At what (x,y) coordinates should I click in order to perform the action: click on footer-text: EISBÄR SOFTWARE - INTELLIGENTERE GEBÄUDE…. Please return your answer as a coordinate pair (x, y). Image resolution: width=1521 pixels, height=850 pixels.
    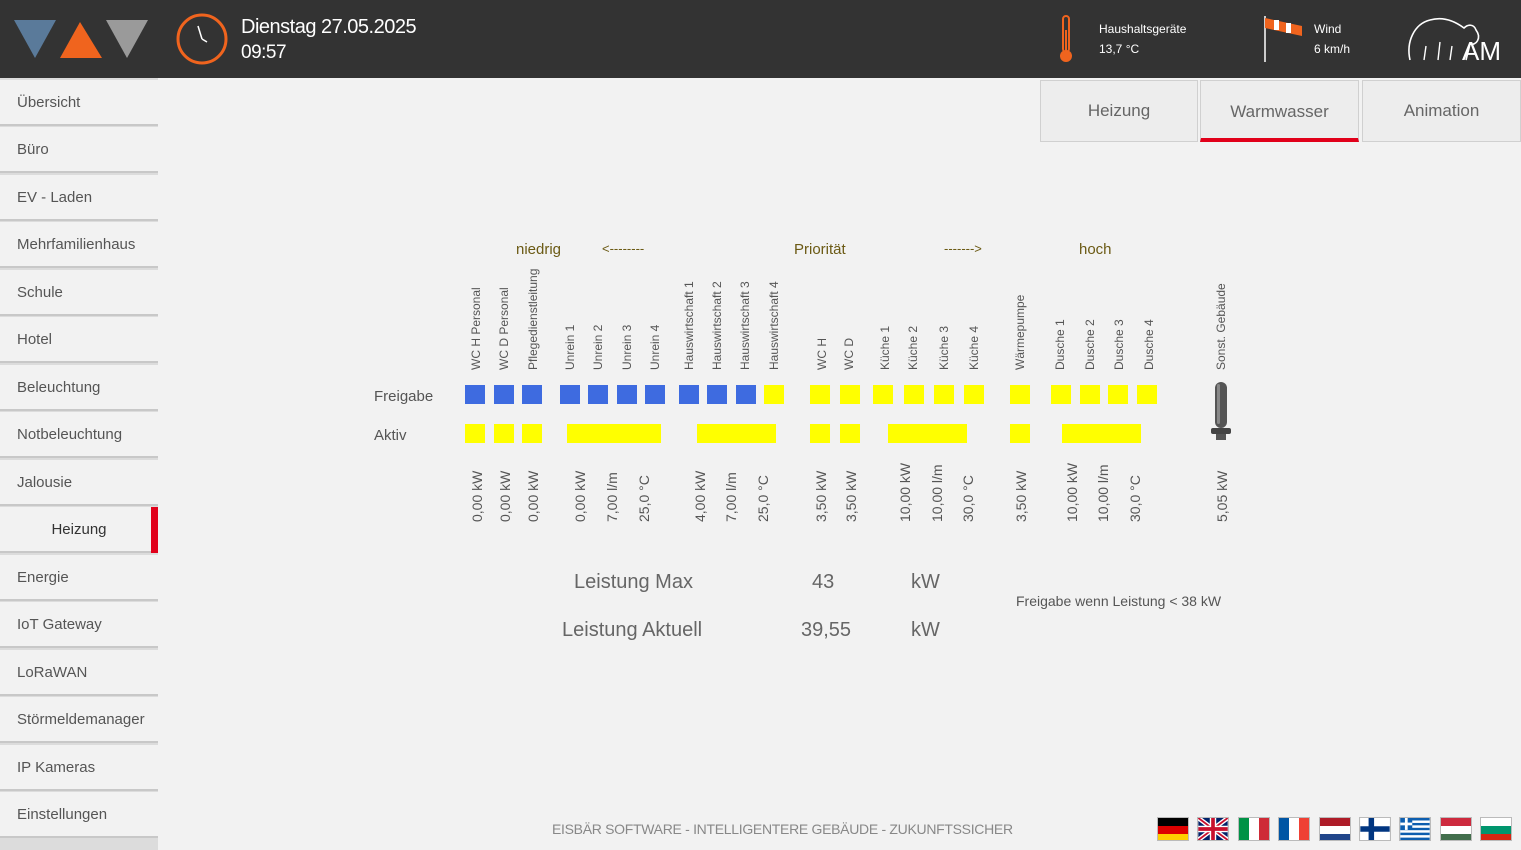
    Looking at the image, I should click on (782, 829).